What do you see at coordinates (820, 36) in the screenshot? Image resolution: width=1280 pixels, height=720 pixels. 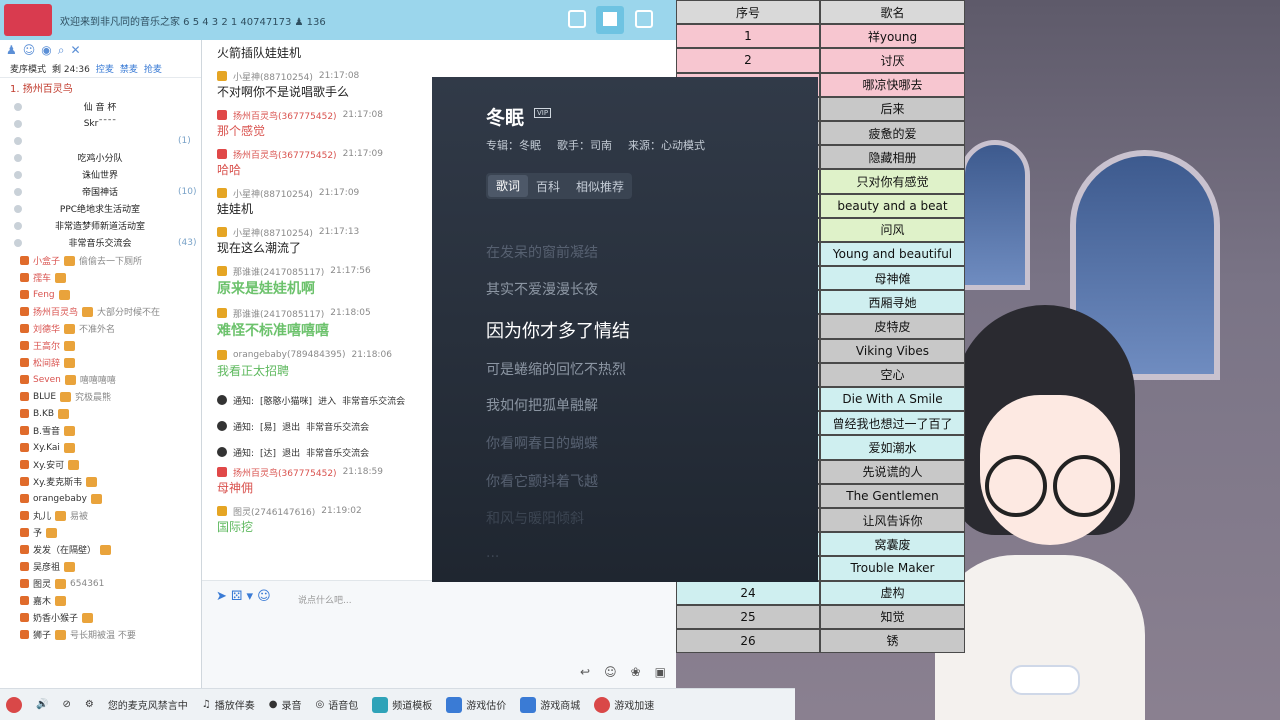 I see `song-row: 1 祥young` at bounding box center [820, 36].